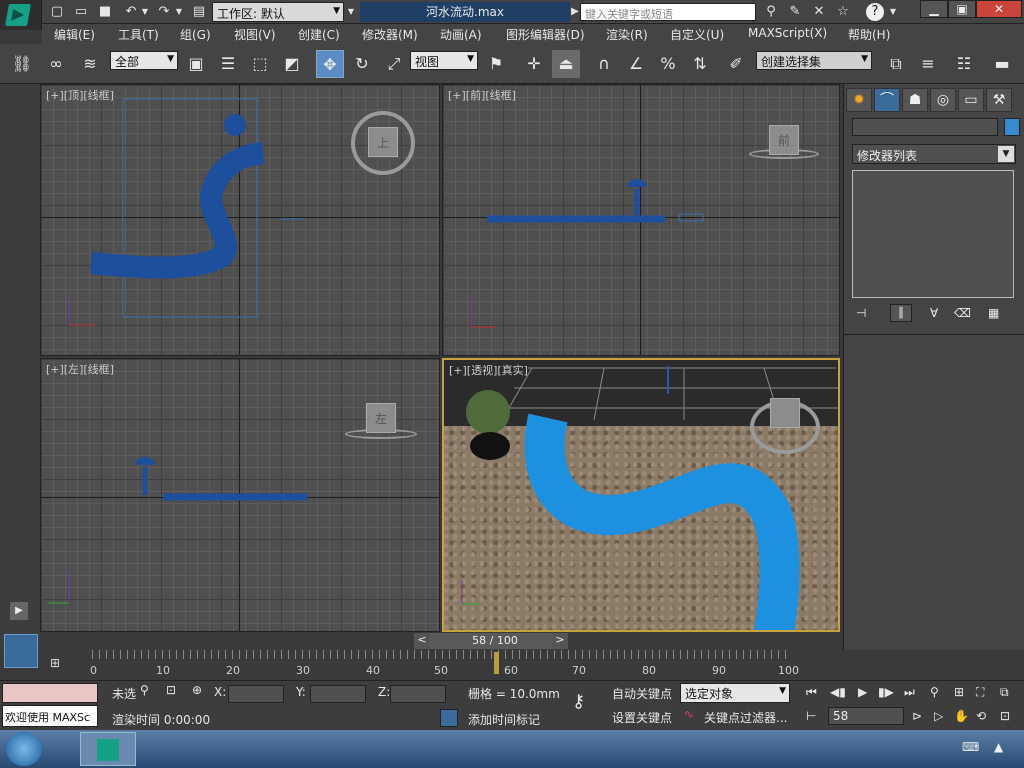 The height and width of the screenshot is (768, 1024). Describe the element at coordinates (566, 64) in the screenshot. I see `keyboard-shortcut-override-icon: ⏏` at that location.